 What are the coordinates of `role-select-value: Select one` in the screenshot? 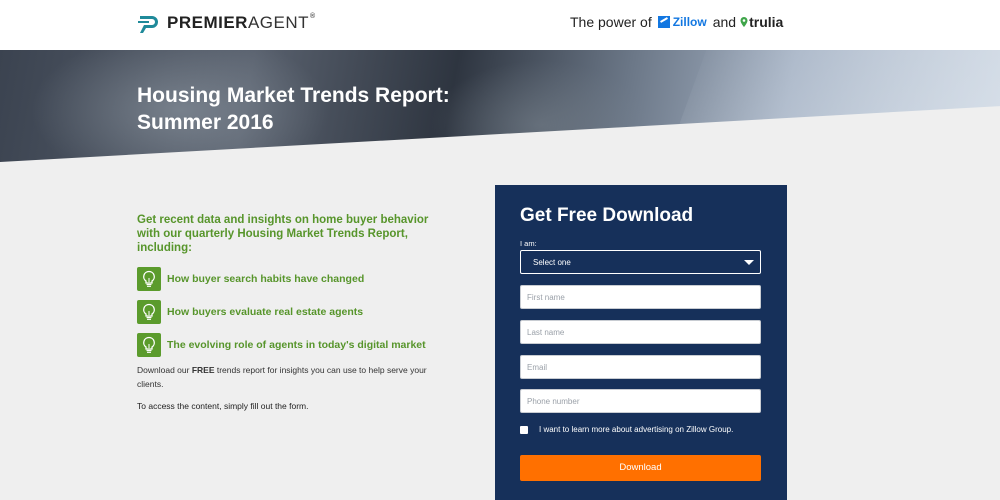 It's located at (552, 262).